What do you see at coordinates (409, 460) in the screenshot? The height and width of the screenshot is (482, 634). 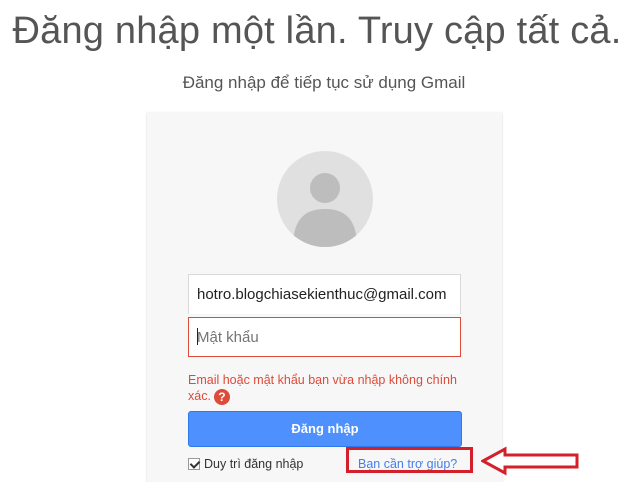 I see `annotation-highlight-box` at bounding box center [409, 460].